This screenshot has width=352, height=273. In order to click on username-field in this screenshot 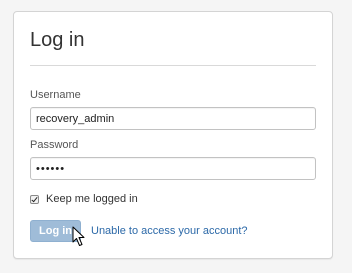, I will do `click(173, 118)`.